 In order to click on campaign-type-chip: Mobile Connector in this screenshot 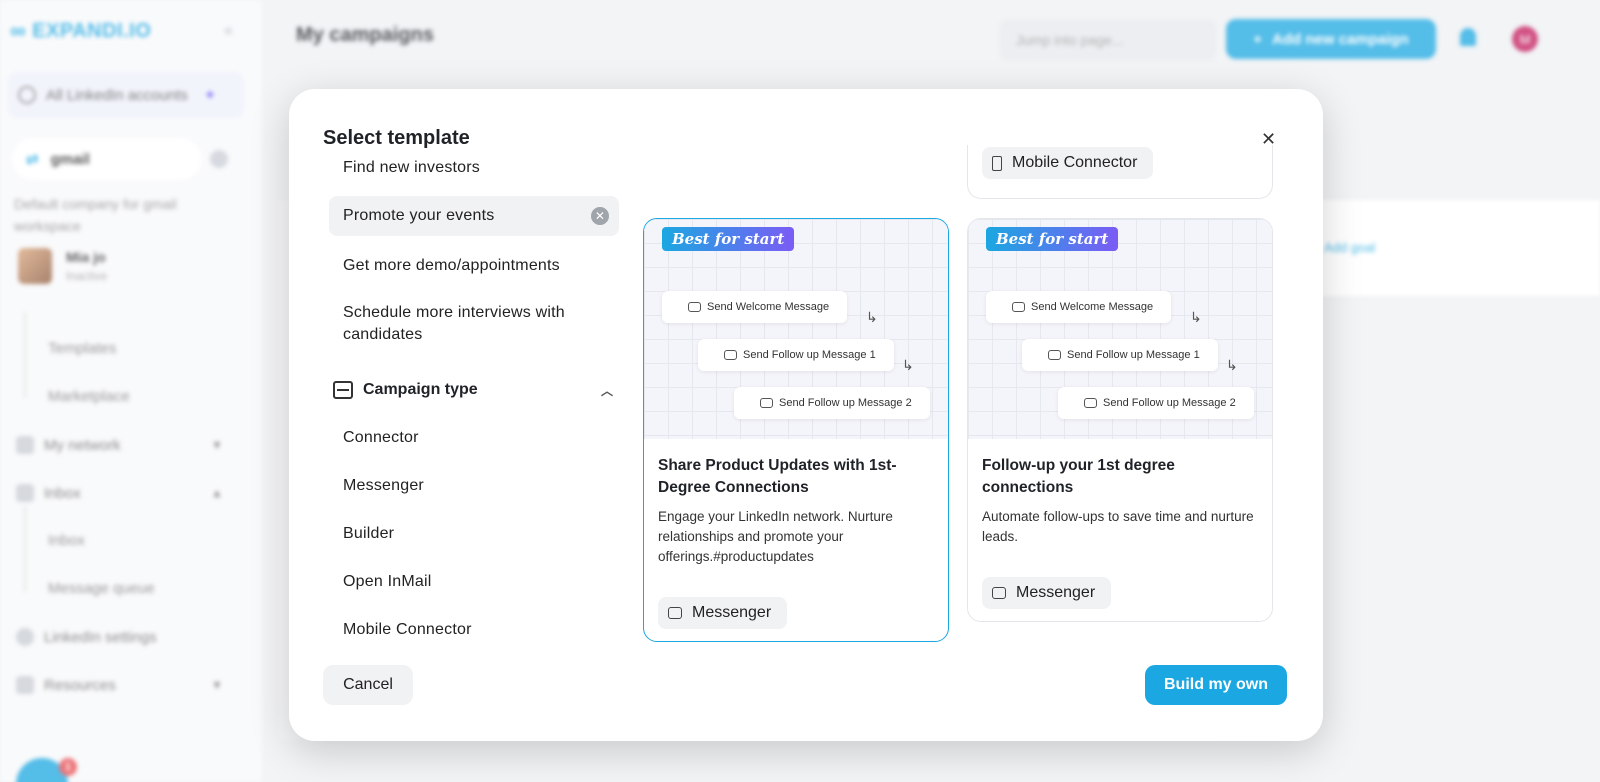, I will do `click(1068, 163)`.